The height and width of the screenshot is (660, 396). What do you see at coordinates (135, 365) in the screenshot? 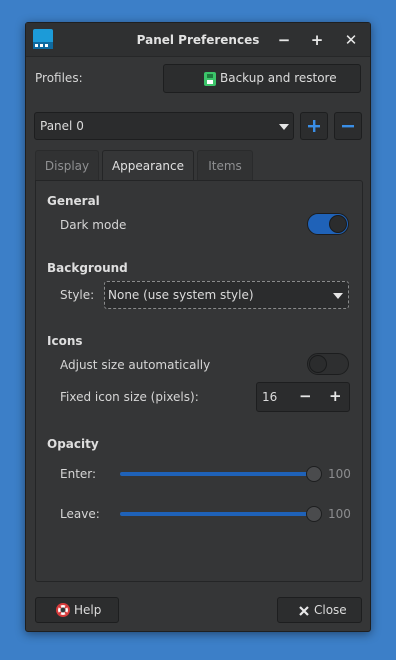
I see `adjust-size-label: Adjust size automatically` at bounding box center [135, 365].